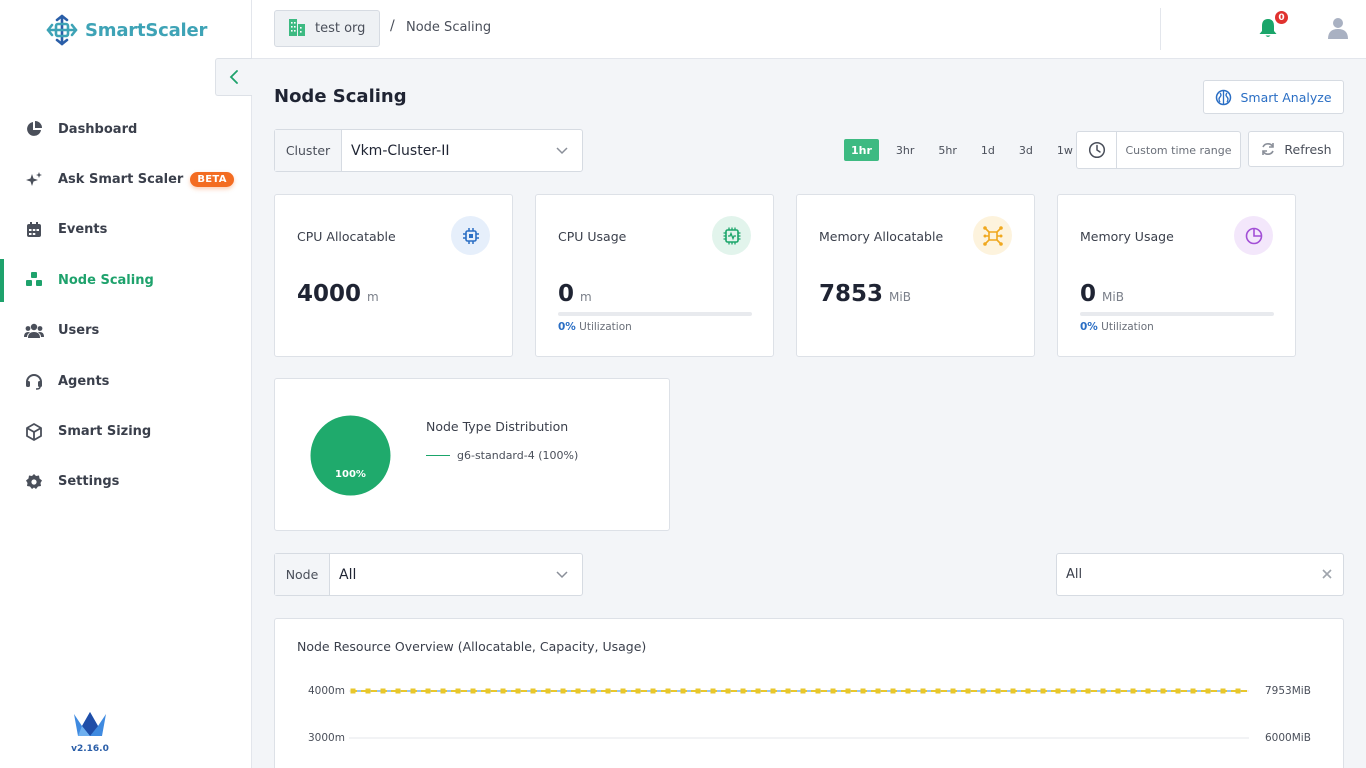 Image resolution: width=1366 pixels, height=768 pixels. Describe the element at coordinates (125, 280) in the screenshot. I see `sidebar-item-node-scaling: Node Scaling` at that location.